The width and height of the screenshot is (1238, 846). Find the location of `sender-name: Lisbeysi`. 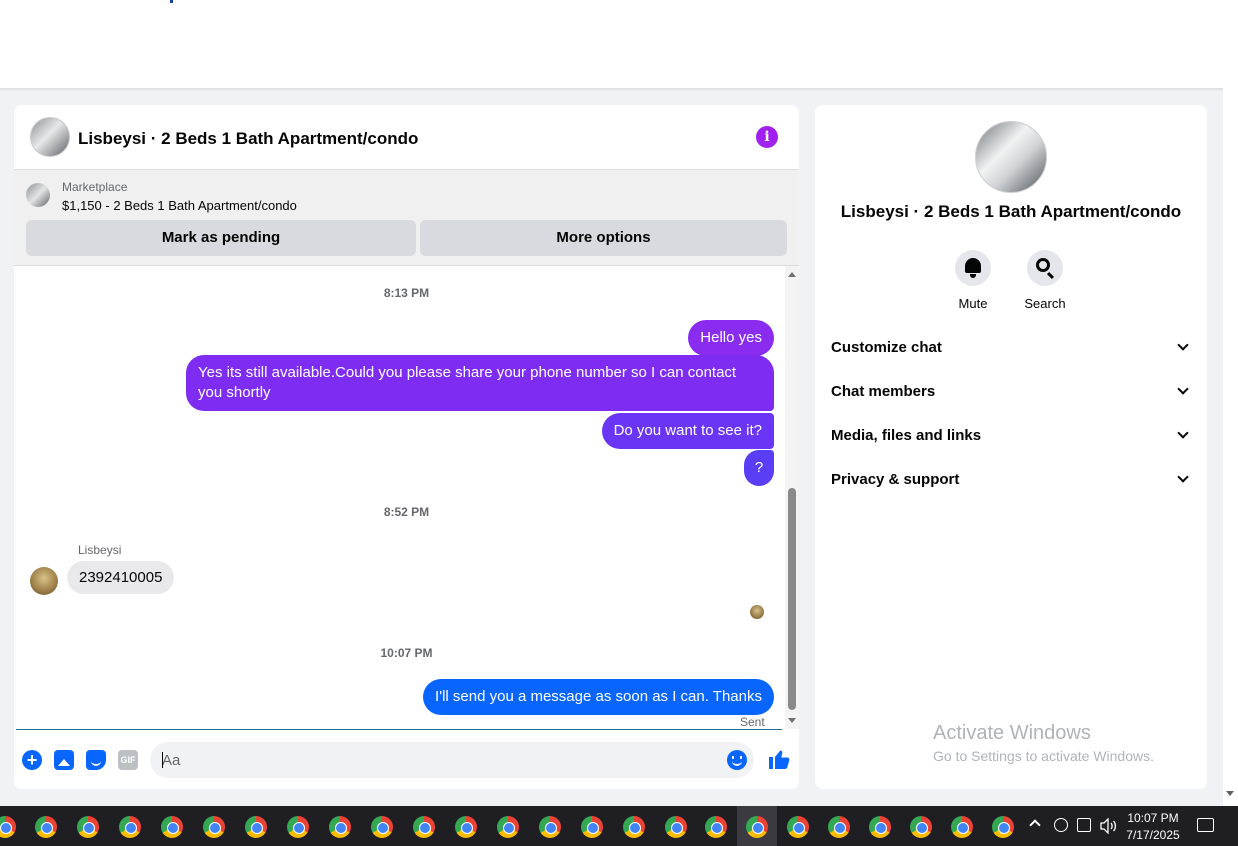

sender-name: Lisbeysi is located at coordinates (100, 550).